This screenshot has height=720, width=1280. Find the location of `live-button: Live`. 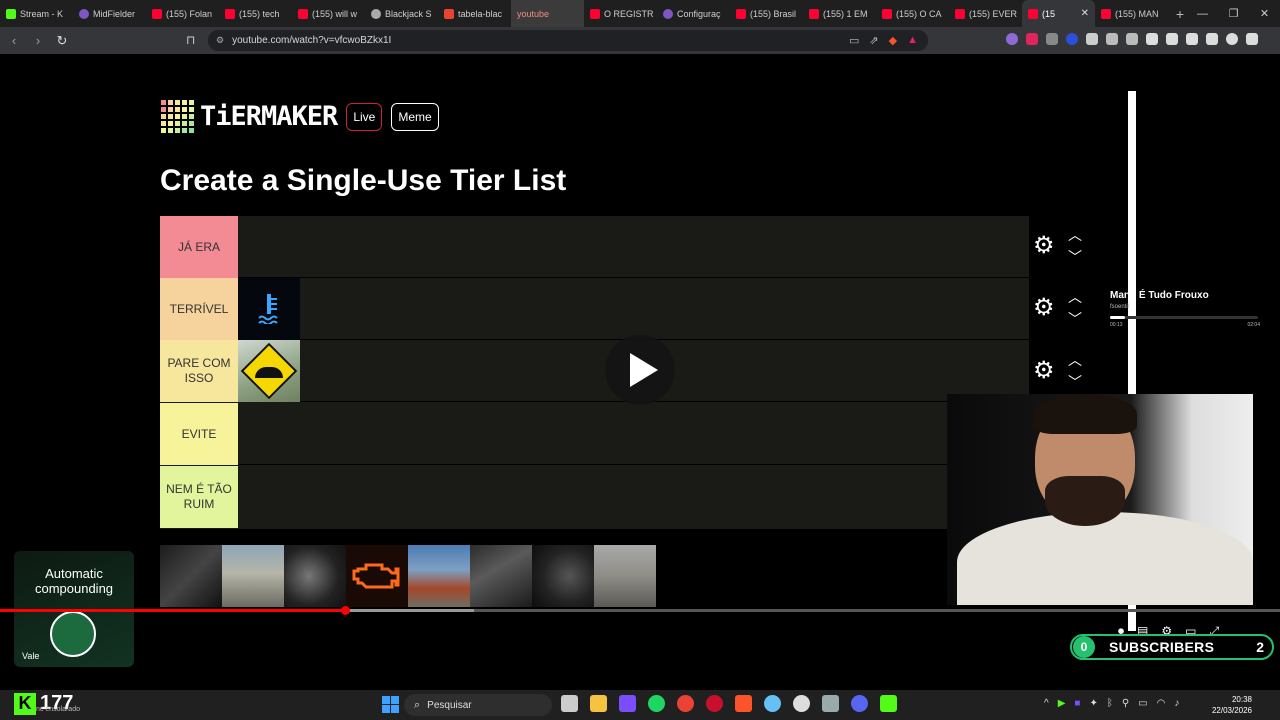

live-button: Live is located at coordinates (364, 116).